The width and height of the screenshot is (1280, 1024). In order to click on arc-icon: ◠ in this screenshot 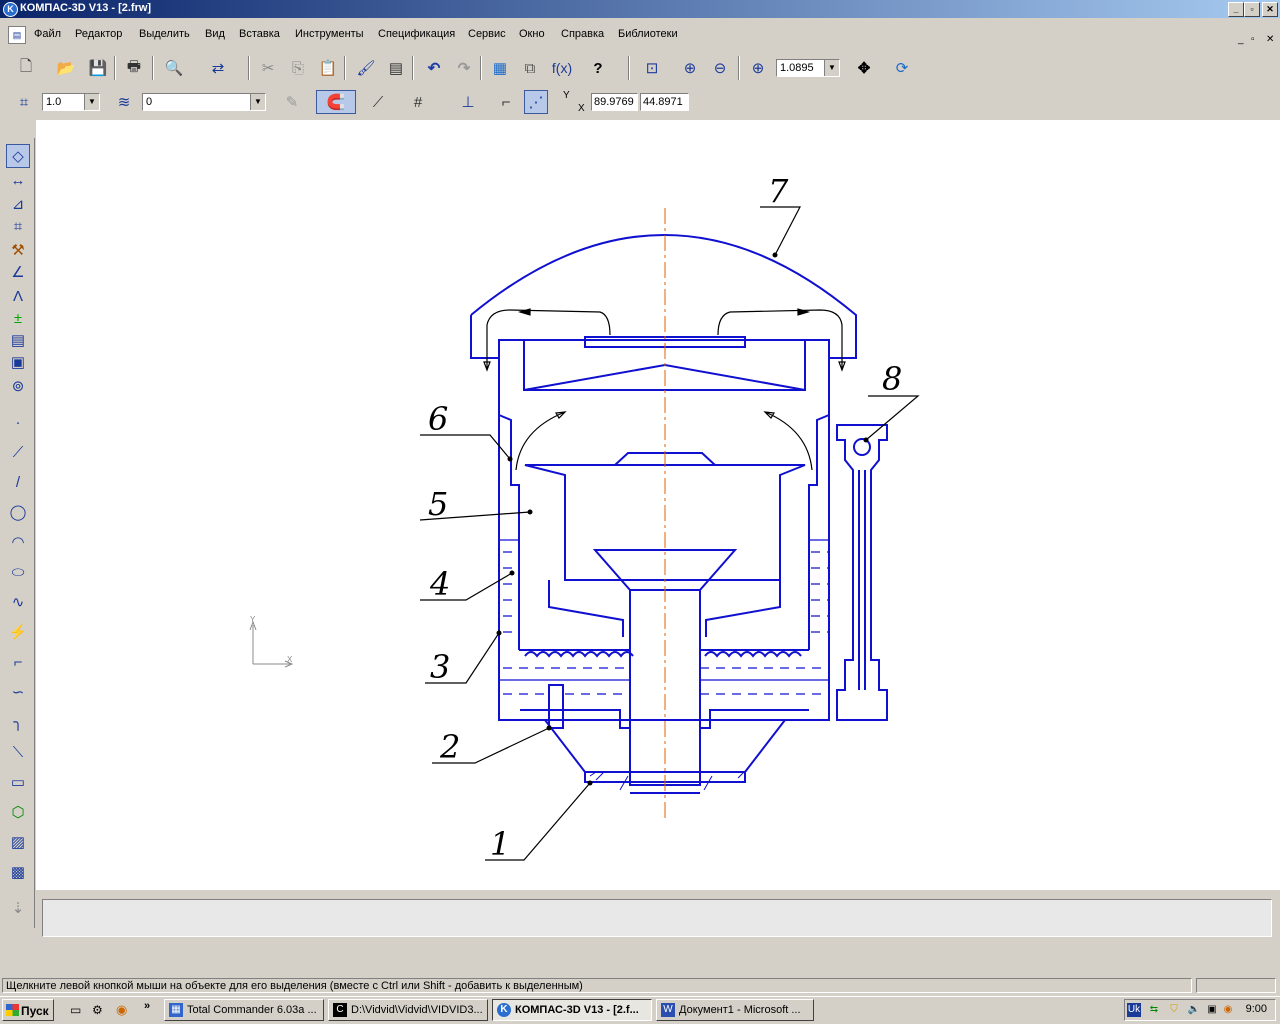, I will do `click(18, 542)`.